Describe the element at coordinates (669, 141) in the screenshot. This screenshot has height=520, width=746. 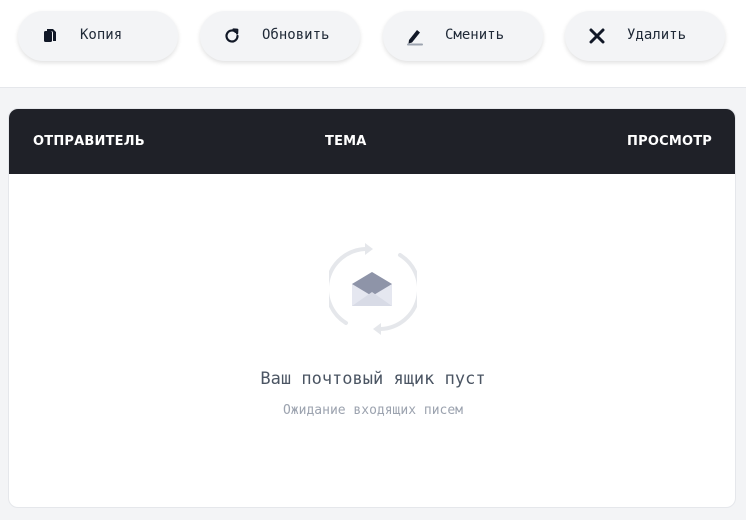
I see `column-view: ПРОСМОТР` at that location.